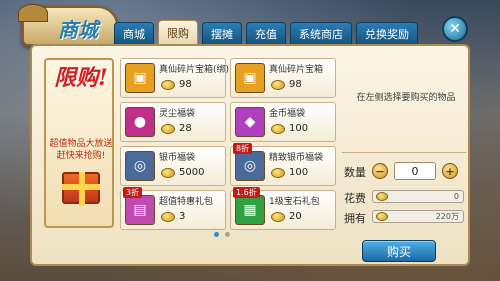 The image size is (500, 281). I want to click on promo-headline: 限购!, so click(81, 78).